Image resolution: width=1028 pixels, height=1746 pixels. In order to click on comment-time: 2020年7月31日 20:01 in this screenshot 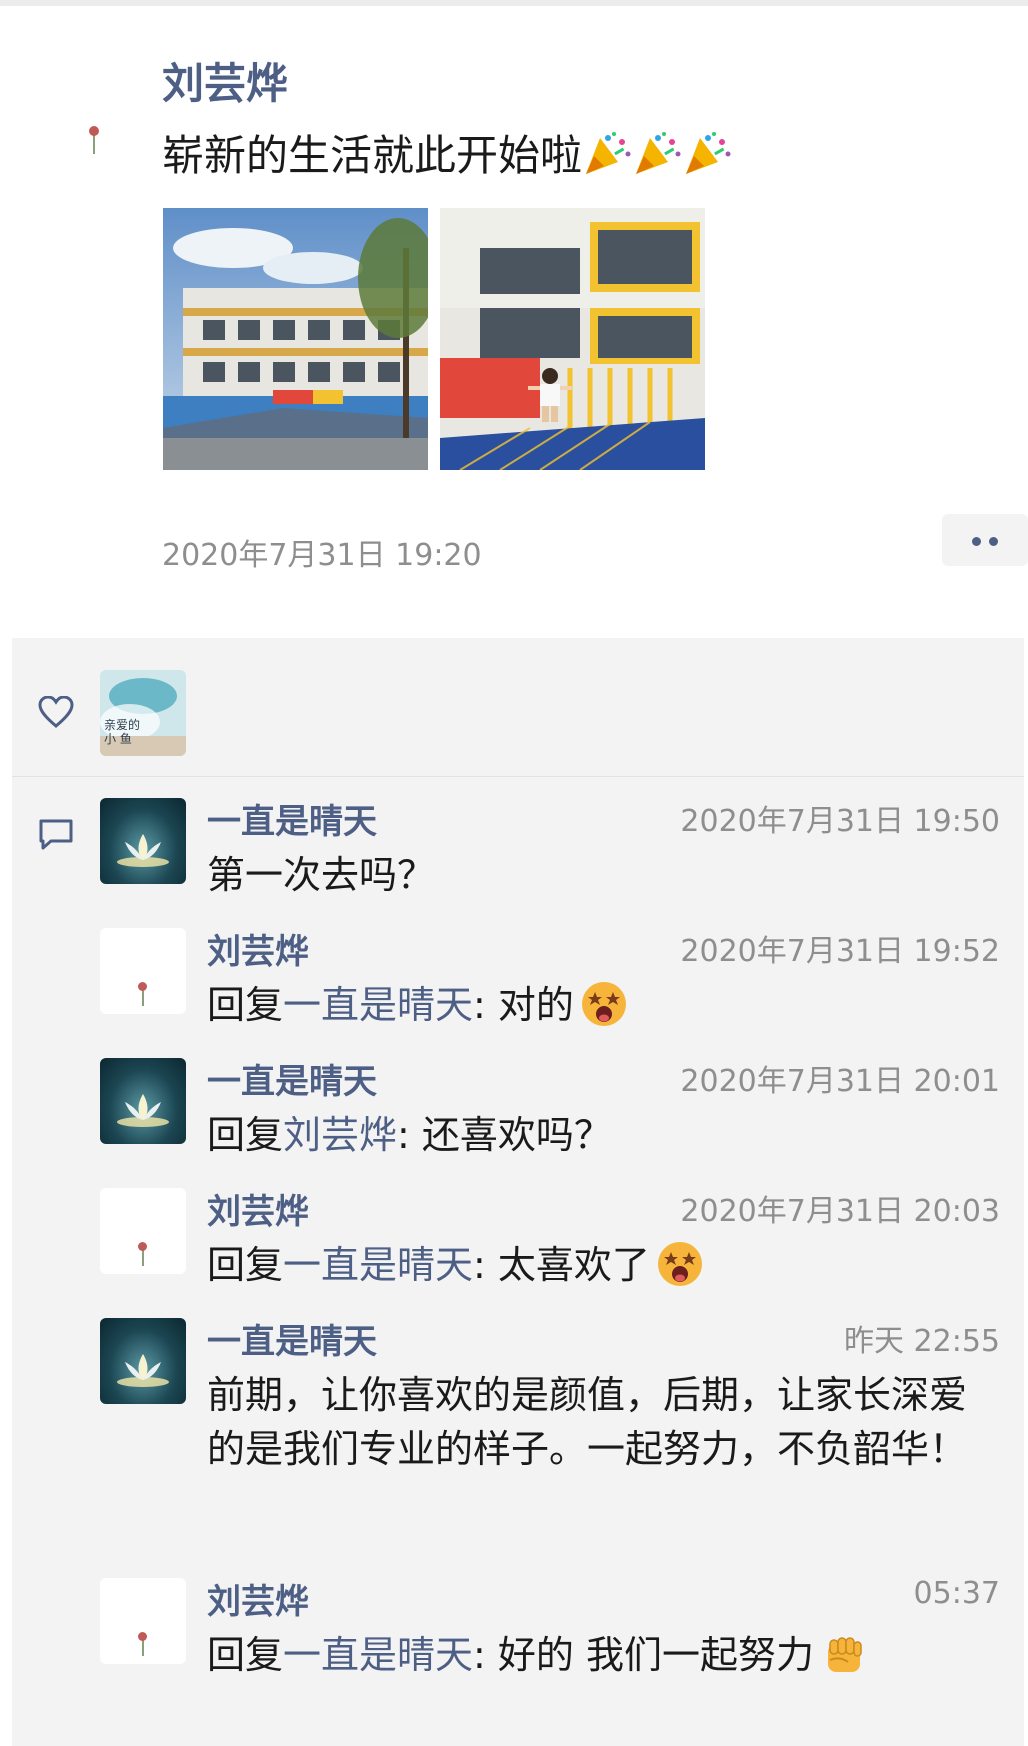, I will do `click(840, 1081)`.